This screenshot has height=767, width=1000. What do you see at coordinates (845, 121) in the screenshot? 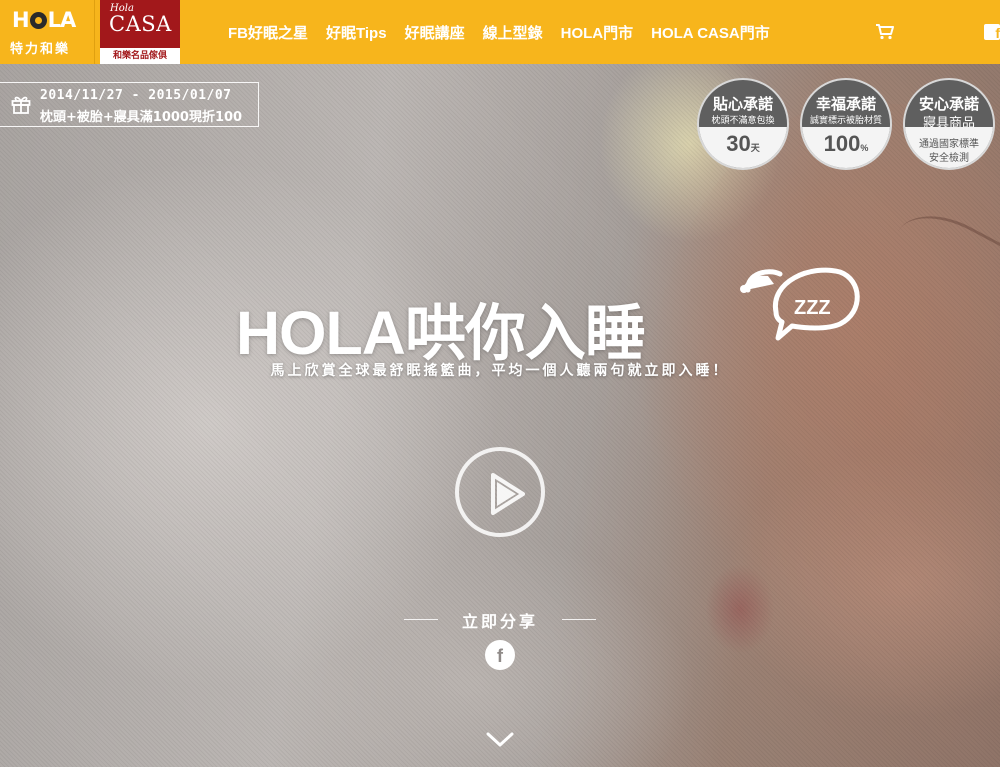
I see `badge-description: 誠實標示被胎材質` at bounding box center [845, 121].